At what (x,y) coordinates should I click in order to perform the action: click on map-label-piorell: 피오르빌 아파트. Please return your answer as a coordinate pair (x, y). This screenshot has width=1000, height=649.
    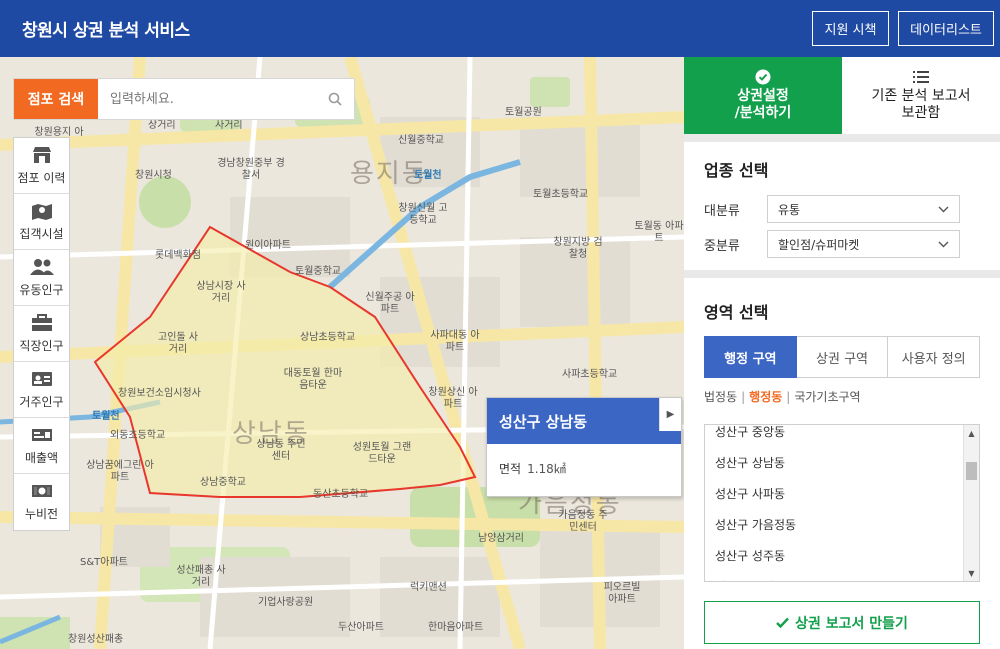
    Looking at the image, I should click on (622, 593).